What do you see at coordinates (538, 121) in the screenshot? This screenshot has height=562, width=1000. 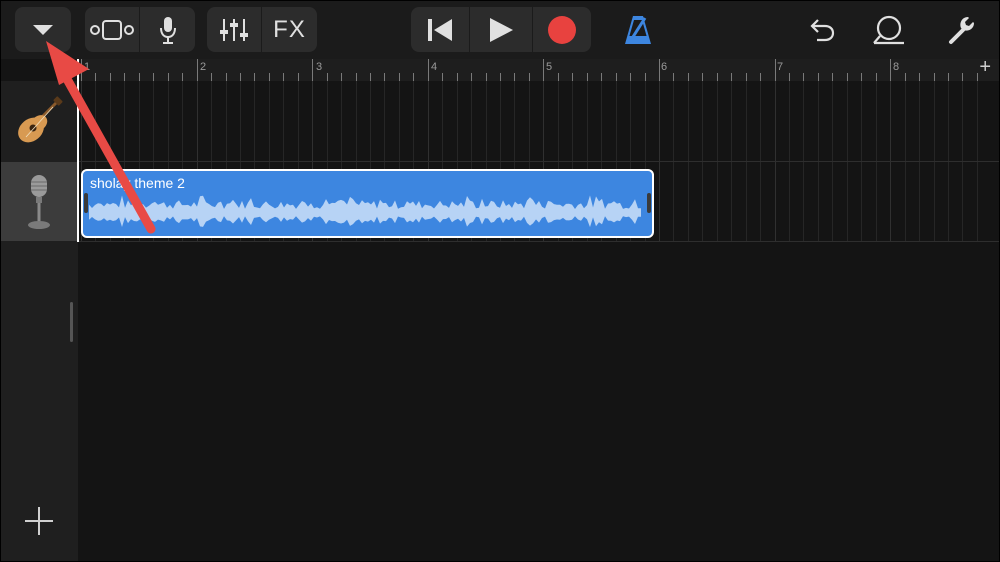 I see `track-lane-guitar` at bounding box center [538, 121].